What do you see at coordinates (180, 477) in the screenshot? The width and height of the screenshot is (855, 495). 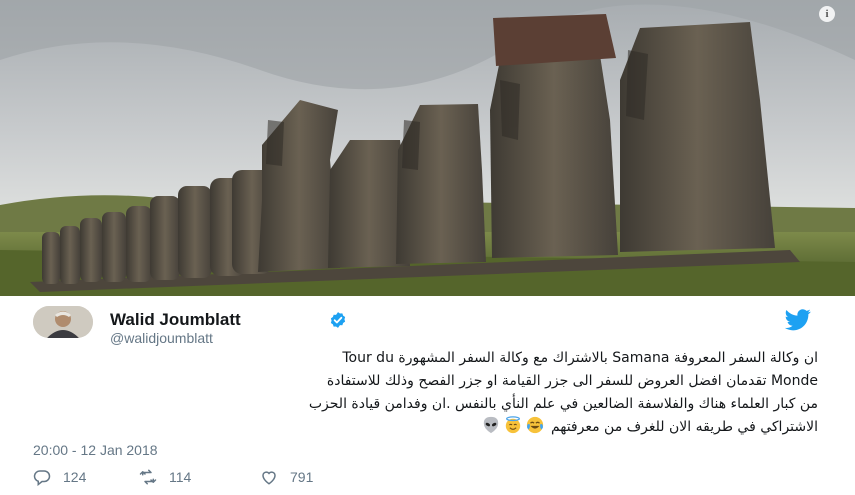 I see `retweet-count: 114` at bounding box center [180, 477].